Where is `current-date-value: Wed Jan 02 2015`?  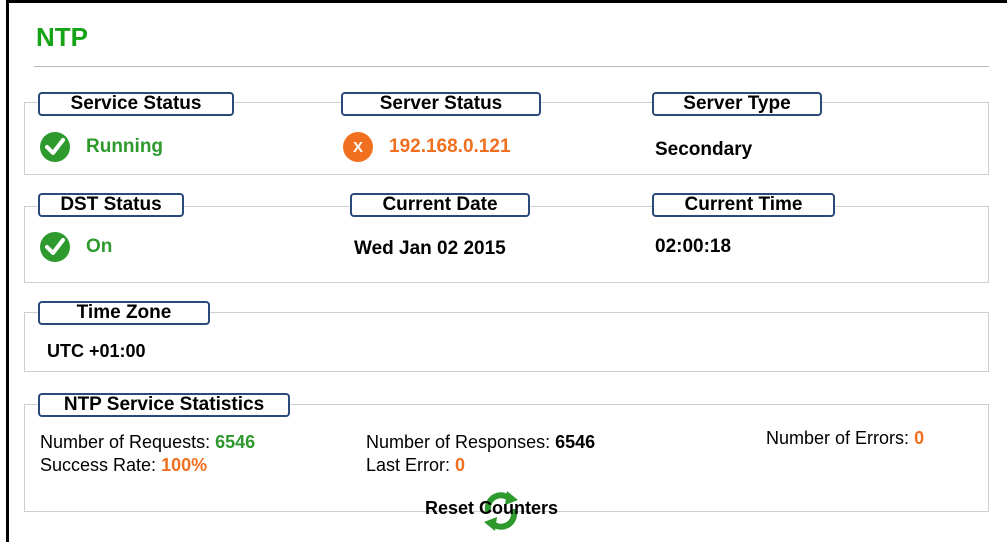
current-date-value: Wed Jan 02 2015 is located at coordinates (430, 248).